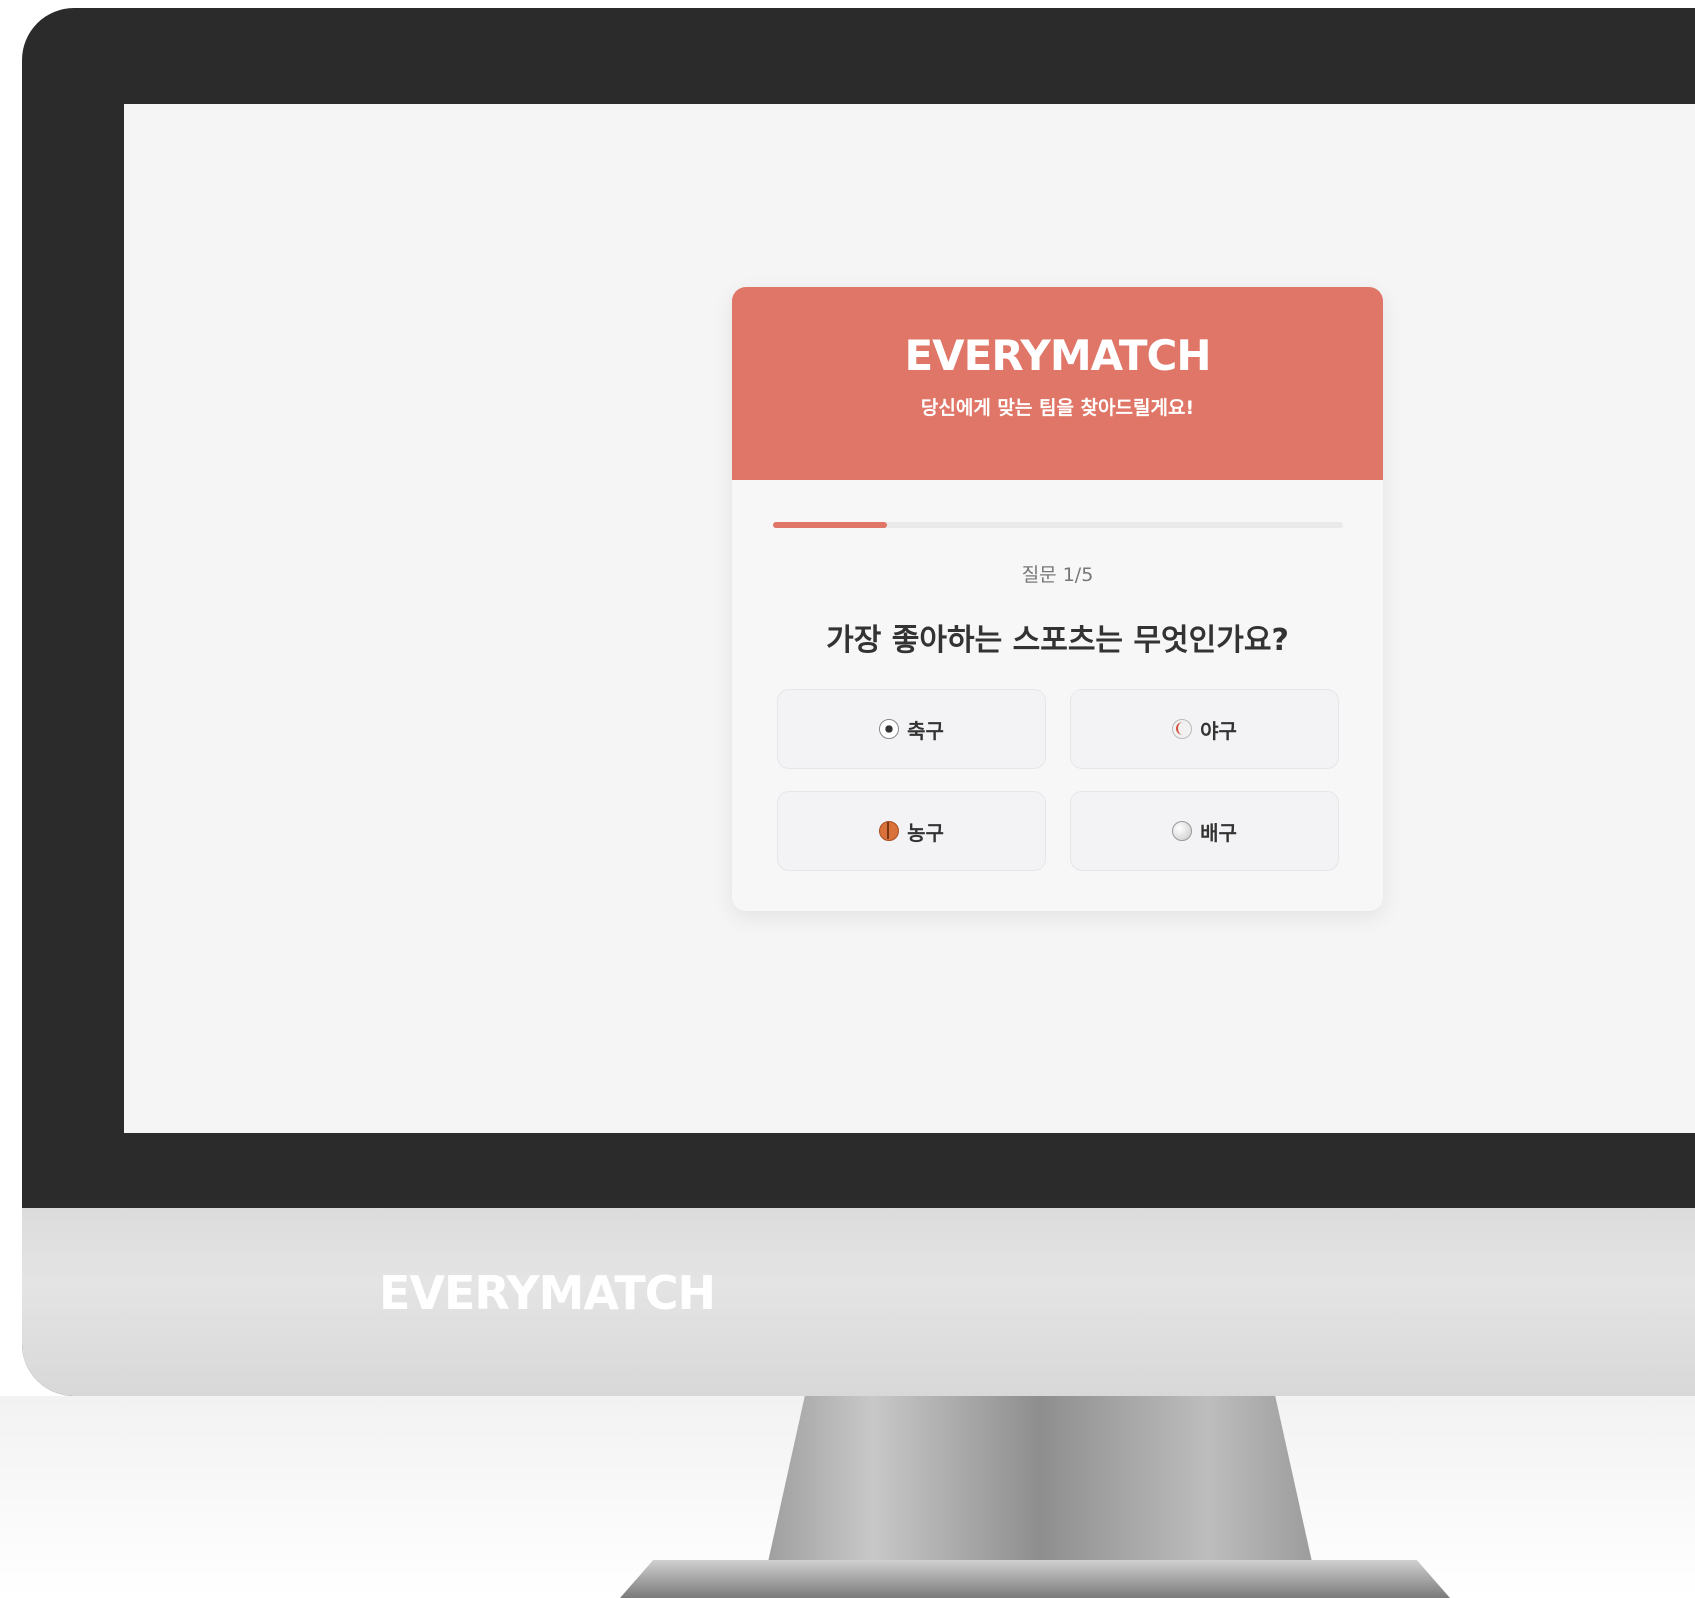 The height and width of the screenshot is (1598, 1695). I want to click on basketball-icon, so click(889, 831).